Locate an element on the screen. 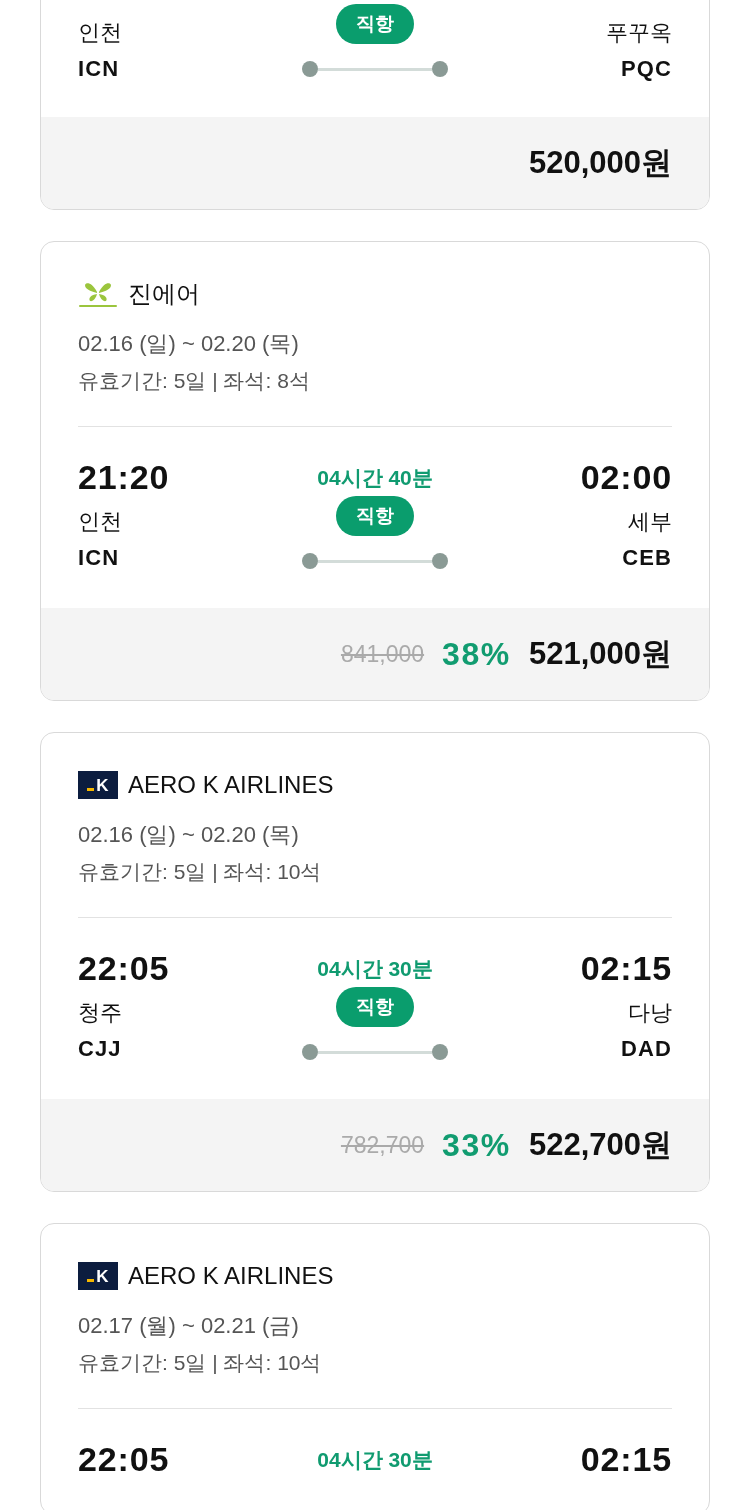  airport-code: DAD is located at coordinates (646, 1049).